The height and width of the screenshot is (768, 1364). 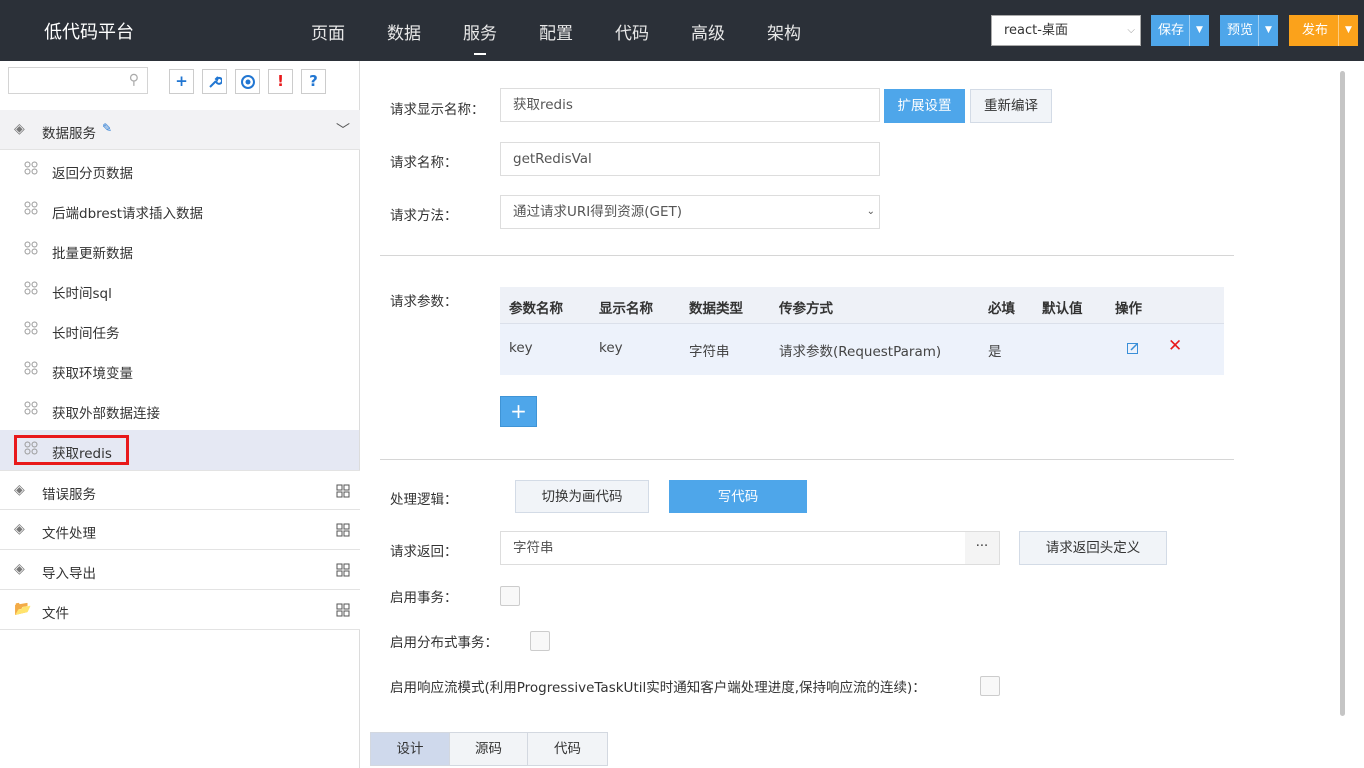 What do you see at coordinates (716, 309) in the screenshot?
I see `col-data-type: 数据类型` at bounding box center [716, 309].